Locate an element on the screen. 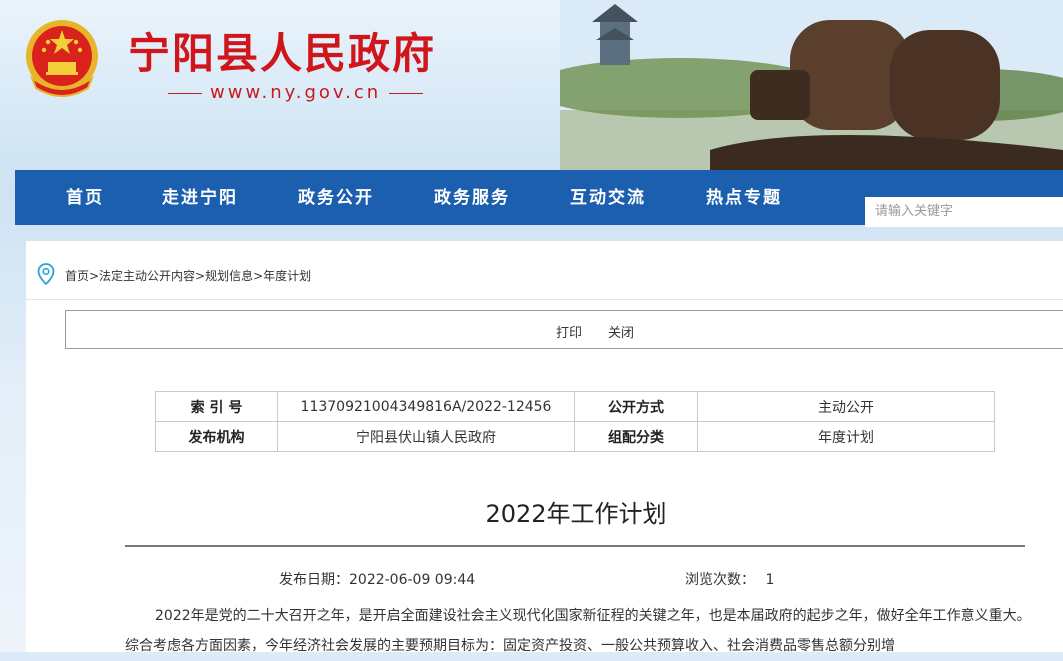 This screenshot has width=1063, height=661. view-count-label: 浏览次数： is located at coordinates (720, 580).